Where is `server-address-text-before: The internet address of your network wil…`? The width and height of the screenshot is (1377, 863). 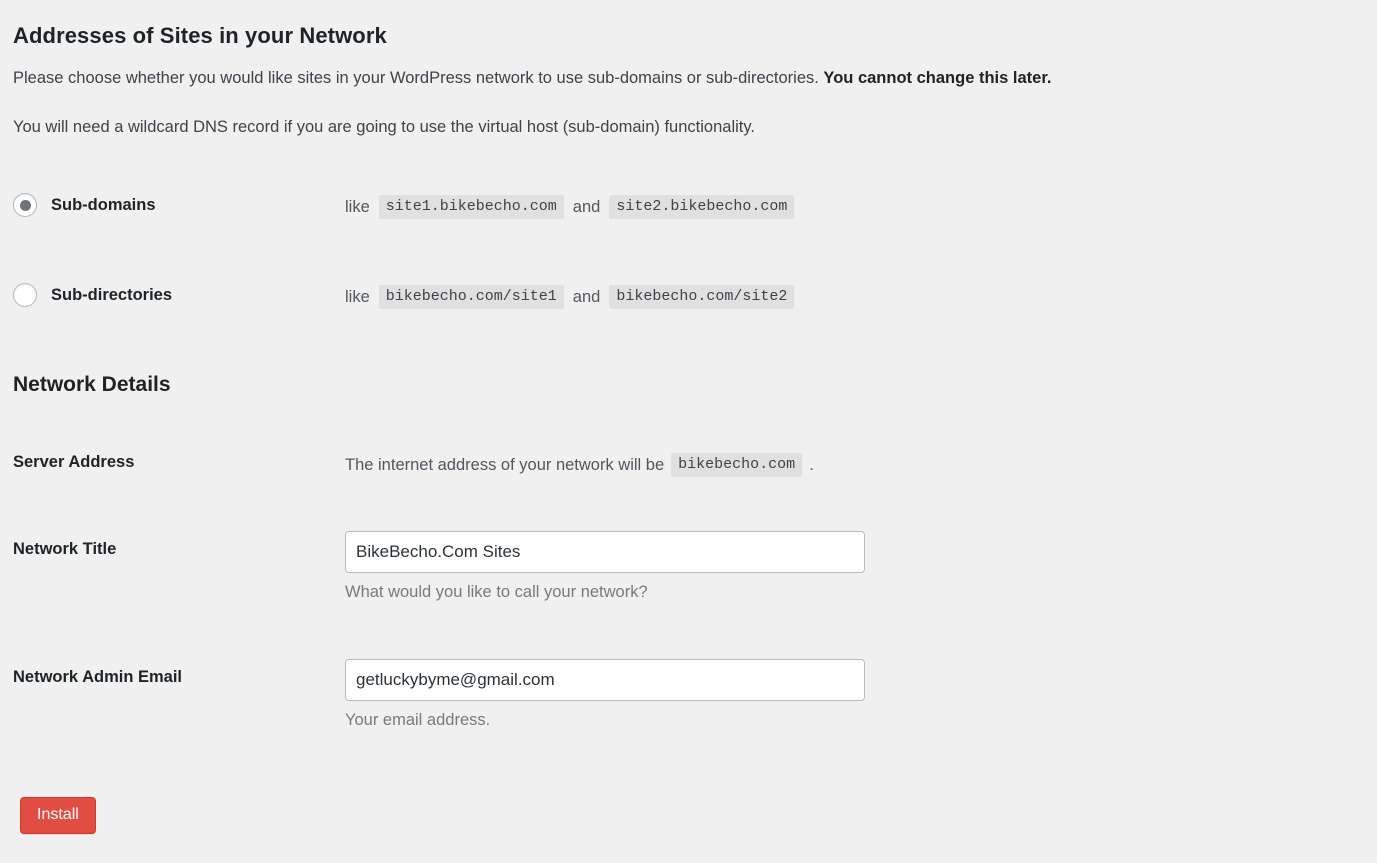
server-address-text-before: The internet address of your network wil… is located at coordinates (505, 464).